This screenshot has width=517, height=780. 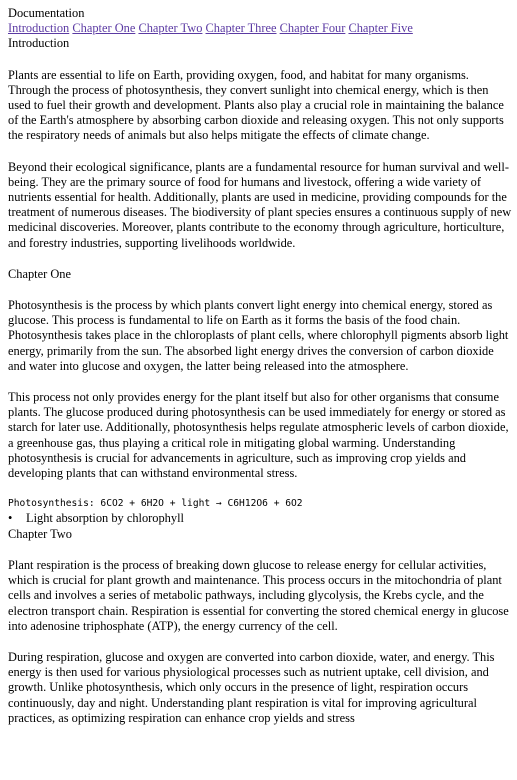 What do you see at coordinates (39, 43) in the screenshot?
I see `section-heading-introduction: Introduction` at bounding box center [39, 43].